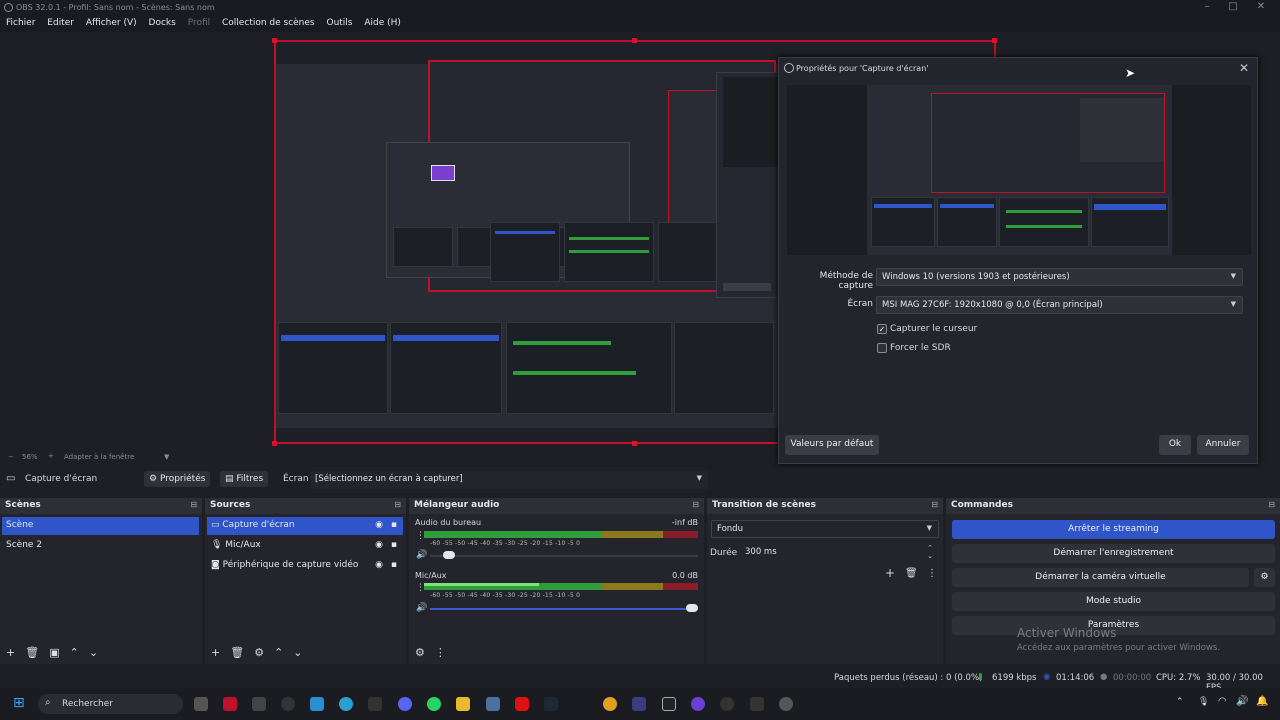  Describe the element at coordinates (1222, 701) in the screenshot. I see `wifi-icon: ◠` at that location.